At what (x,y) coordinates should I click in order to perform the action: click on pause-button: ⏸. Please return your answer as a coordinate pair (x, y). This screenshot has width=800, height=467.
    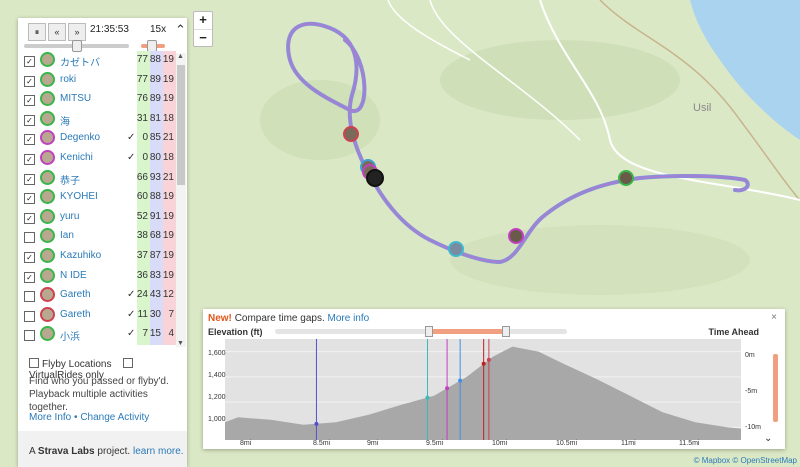
    Looking at the image, I should click on (37, 32).